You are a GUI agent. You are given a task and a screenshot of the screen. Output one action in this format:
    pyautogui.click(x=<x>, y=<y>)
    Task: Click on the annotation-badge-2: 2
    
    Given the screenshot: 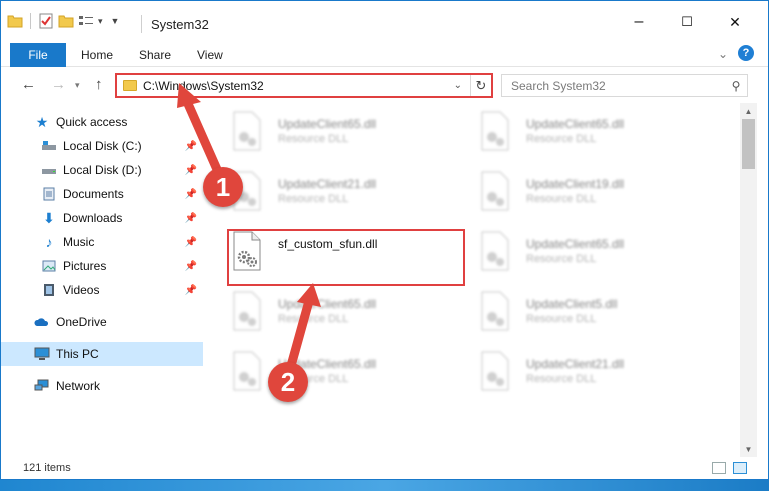 What is the action you would take?
    pyautogui.click(x=288, y=382)
    